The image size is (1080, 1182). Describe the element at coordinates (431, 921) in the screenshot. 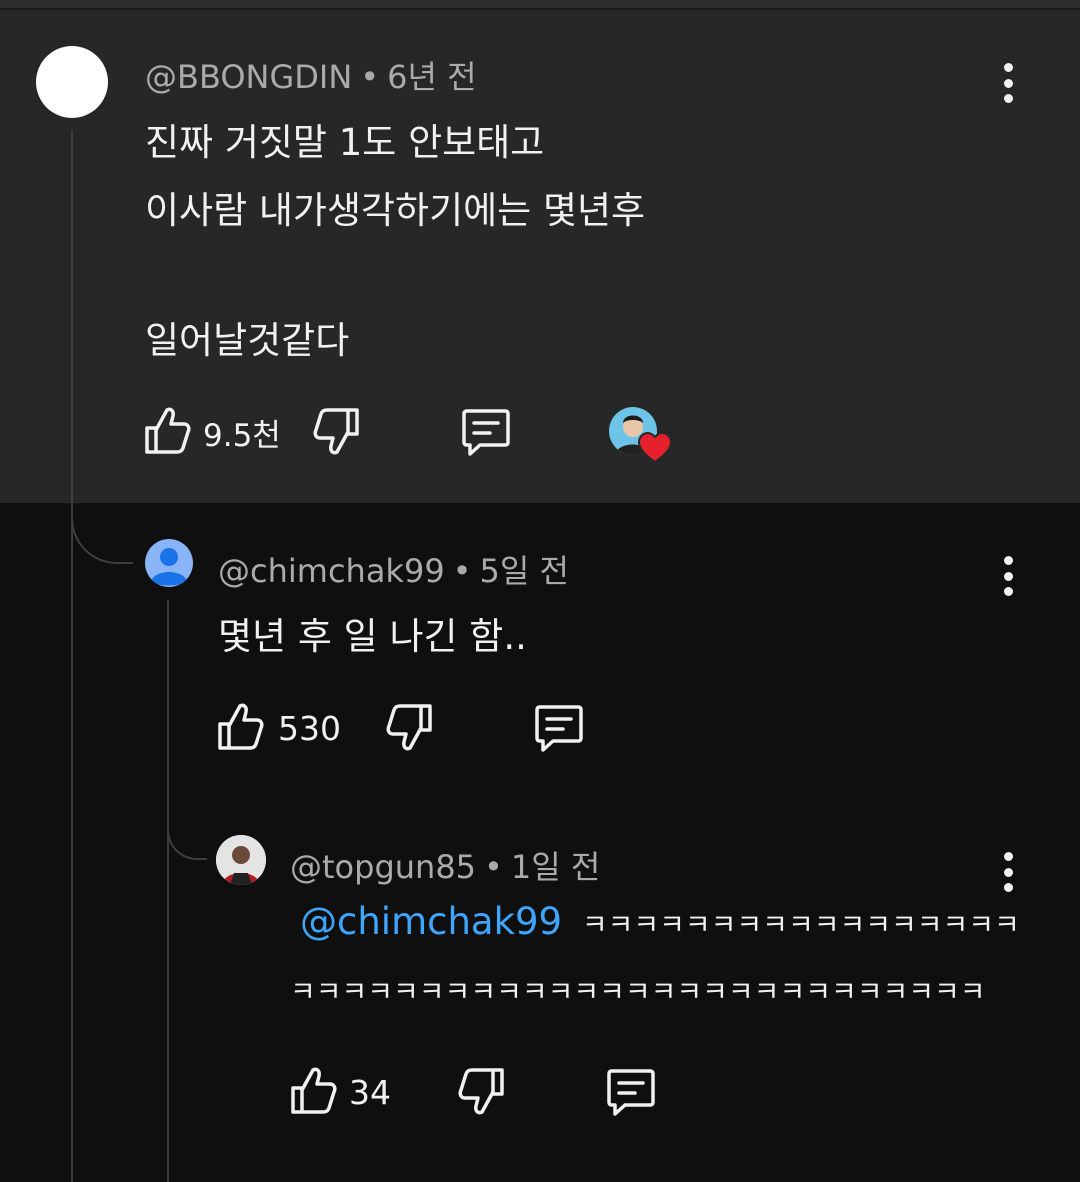

I see `mention-link: @chimchak99` at that location.